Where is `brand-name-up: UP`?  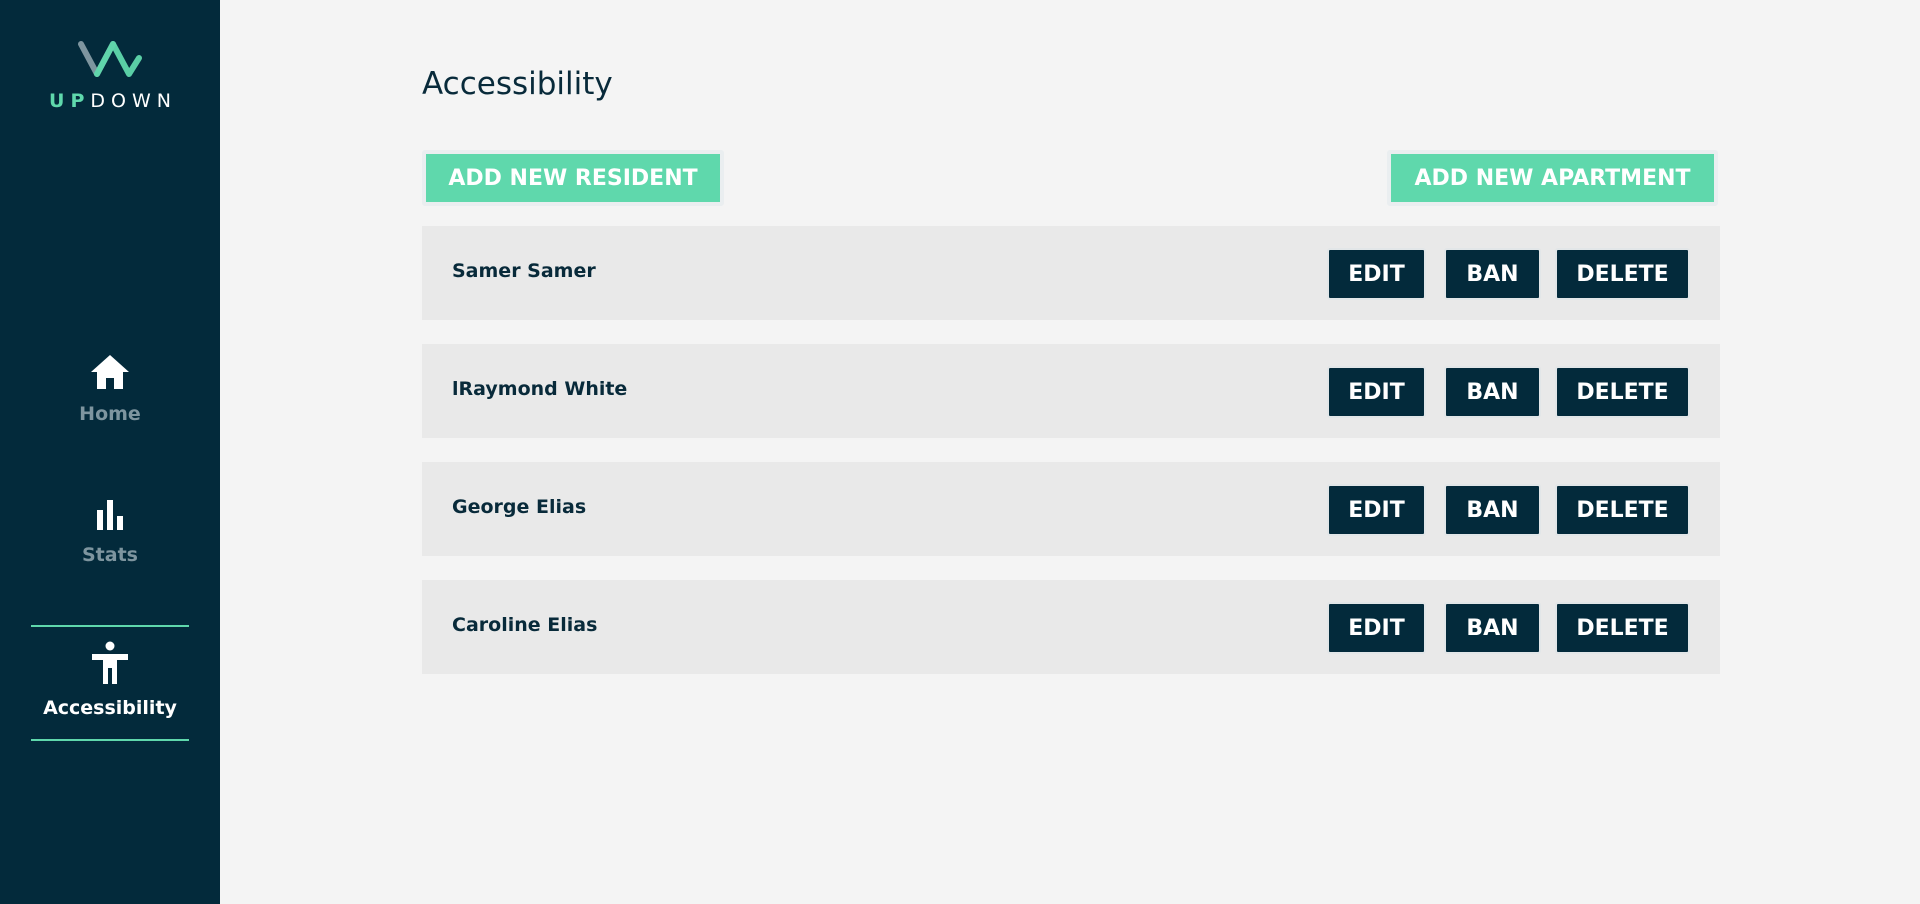 brand-name-up: UP is located at coordinates (70, 101).